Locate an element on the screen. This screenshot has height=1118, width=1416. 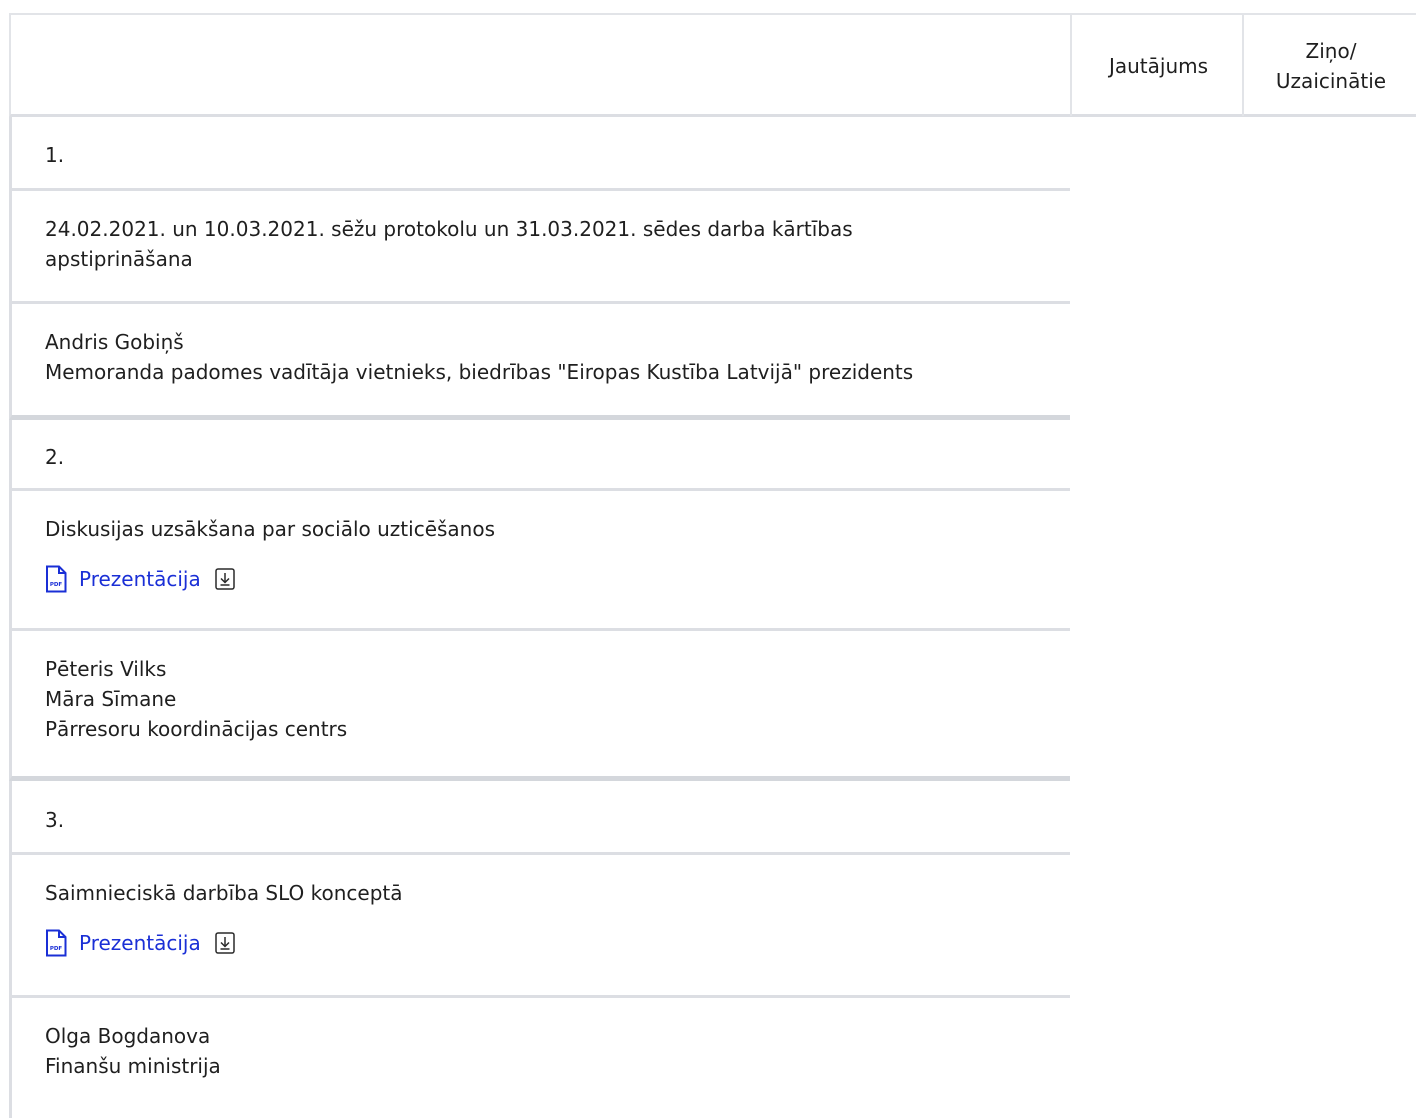
agenda-item-number-text: 2. is located at coordinates (55, 457).